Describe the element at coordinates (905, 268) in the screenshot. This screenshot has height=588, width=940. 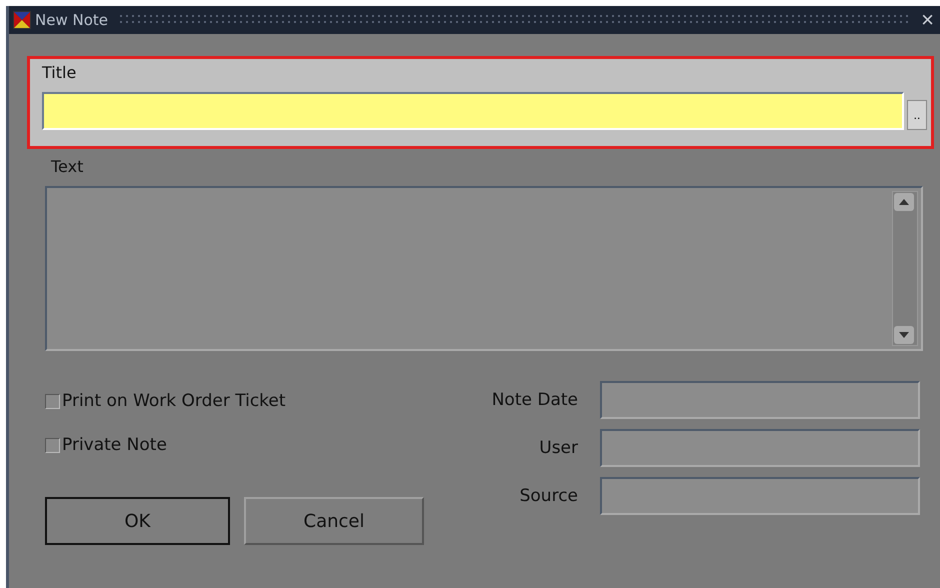
I see `scrollbar` at that location.